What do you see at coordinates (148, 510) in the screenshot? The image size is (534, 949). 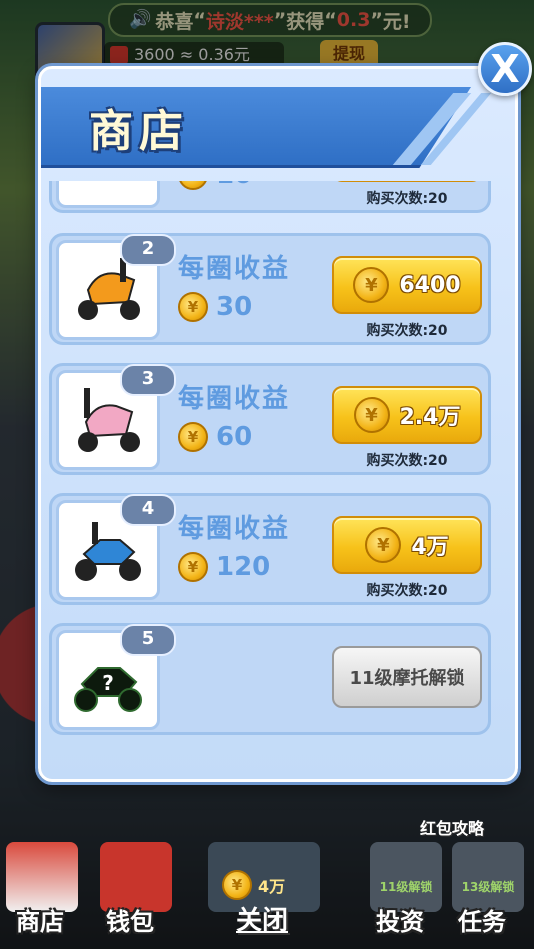 I see `level-badge: 4` at bounding box center [148, 510].